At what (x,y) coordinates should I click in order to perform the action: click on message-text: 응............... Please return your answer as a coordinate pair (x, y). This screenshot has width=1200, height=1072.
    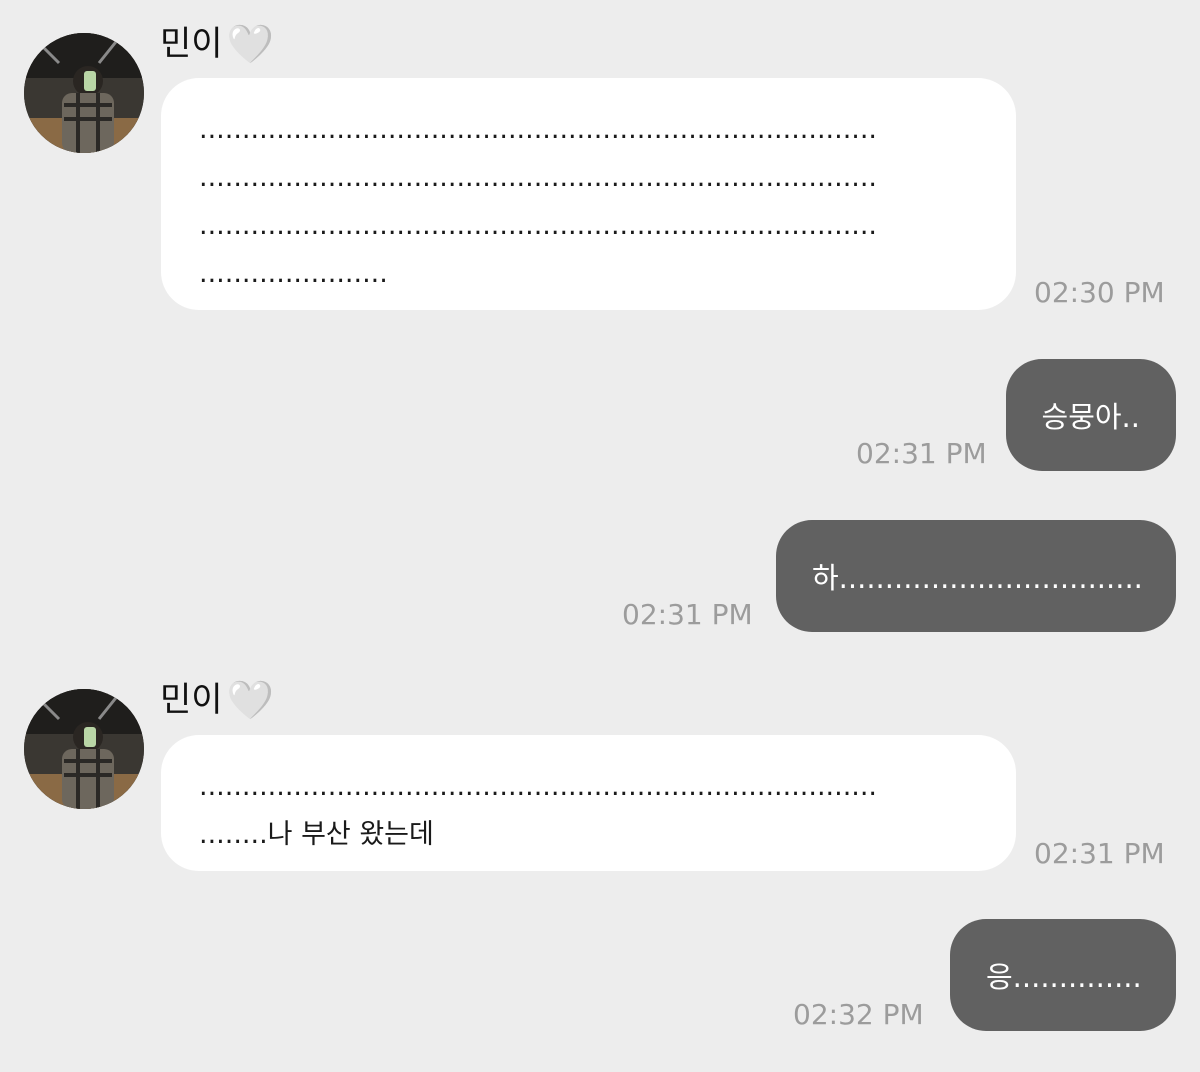
    Looking at the image, I should click on (1064, 977).